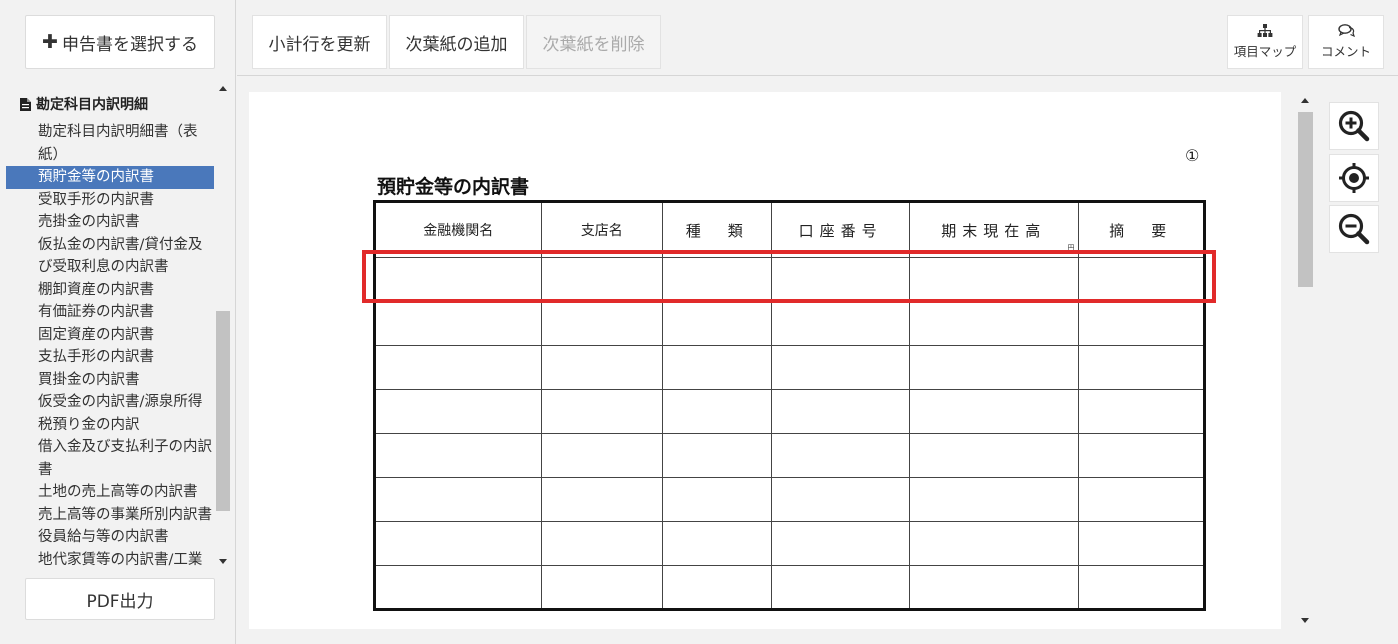 The height and width of the screenshot is (644, 1398). Describe the element at coordinates (110, 222) in the screenshot. I see `tree-item: 売掛金の内訳書` at that location.